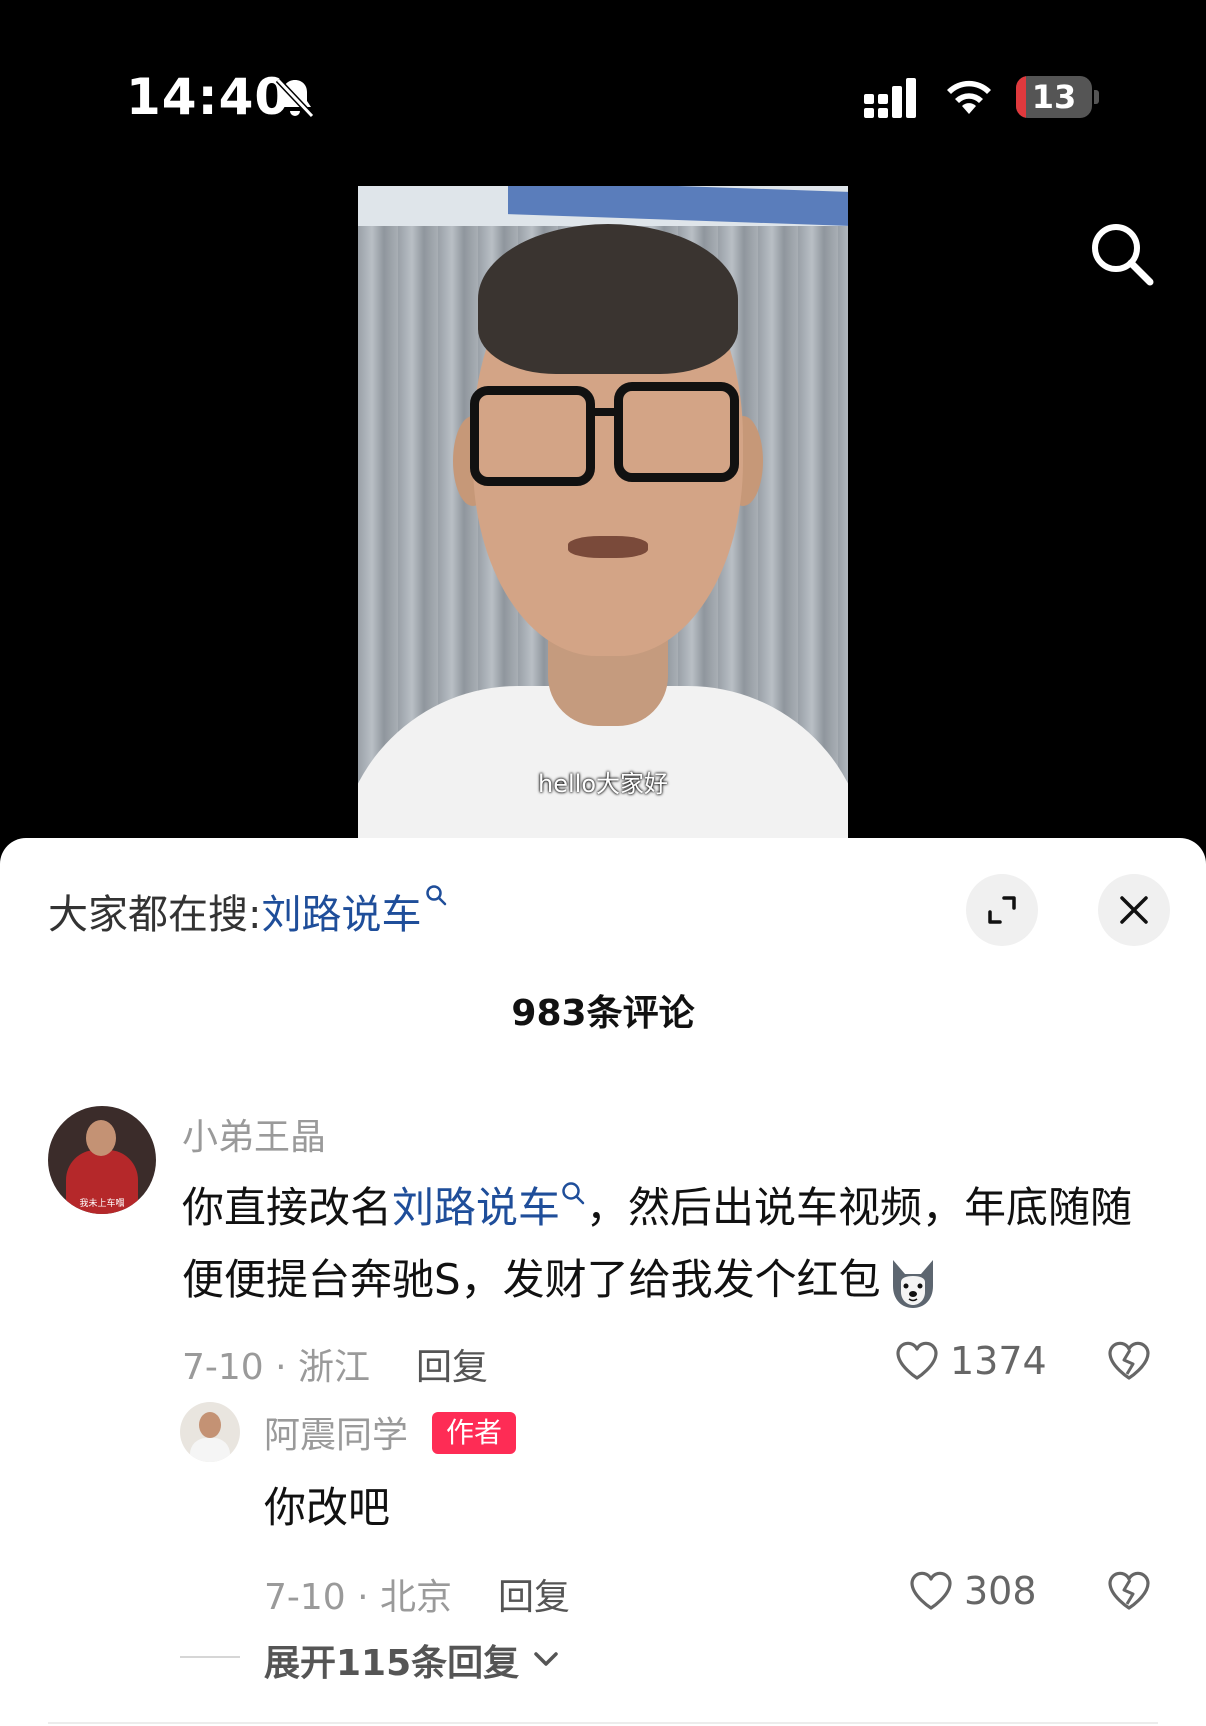  Describe the element at coordinates (474, 1433) in the screenshot. I see `author-badge: 作者` at that location.